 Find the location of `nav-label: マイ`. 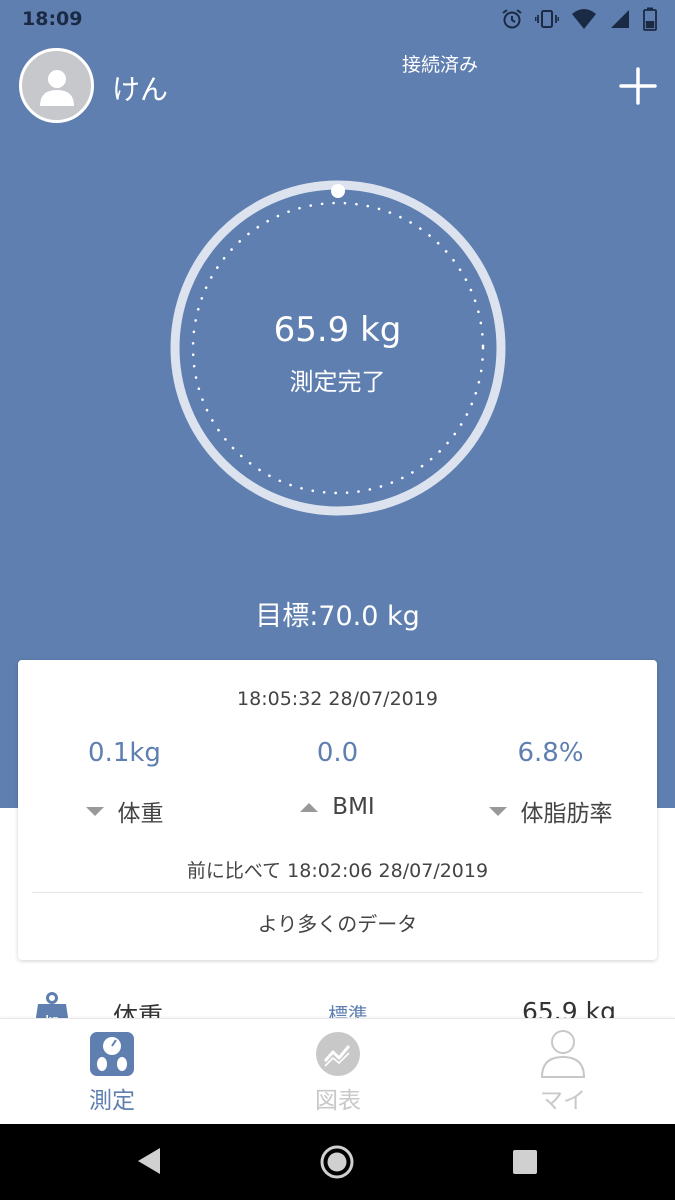

nav-label: マイ is located at coordinates (563, 1101).